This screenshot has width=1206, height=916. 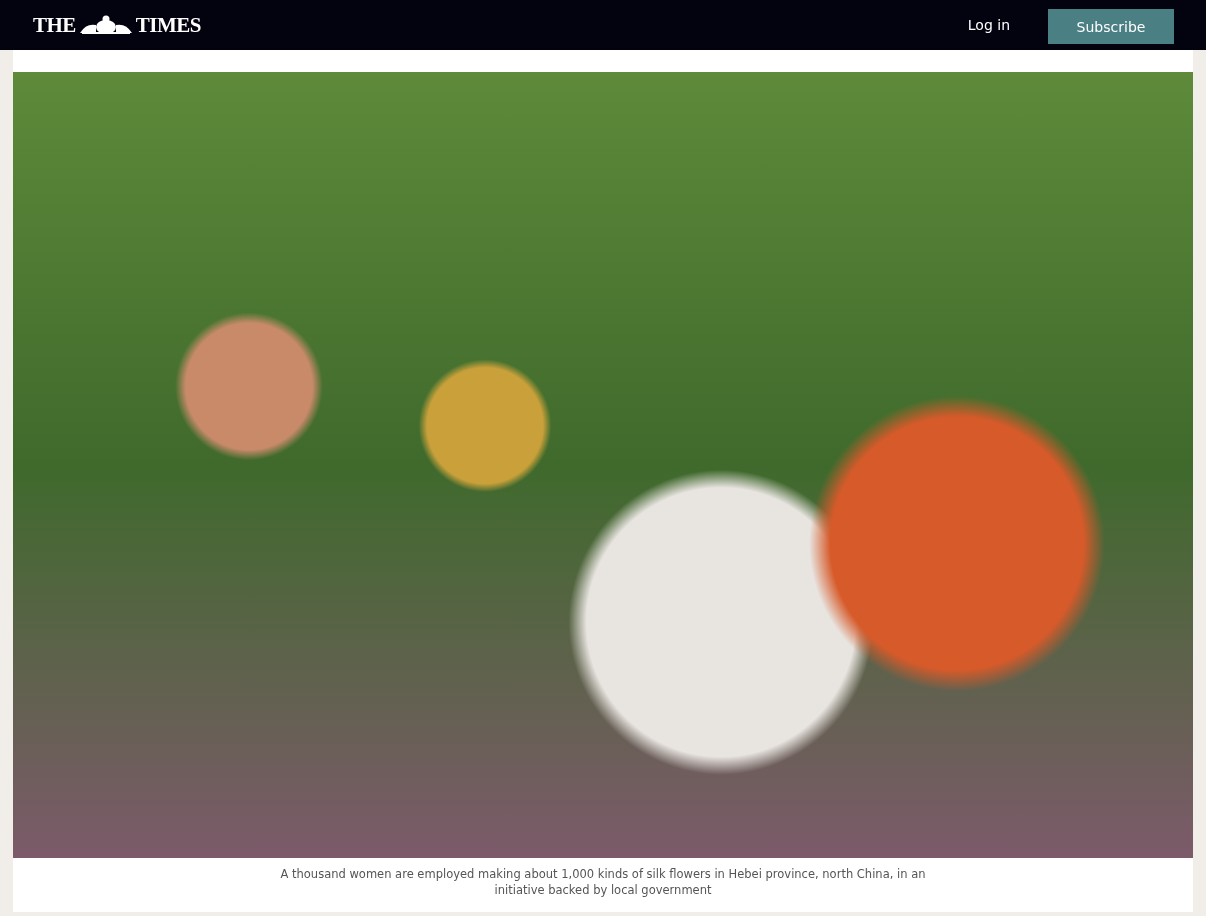 What do you see at coordinates (1111, 26) in the screenshot?
I see `subscribe-button: Subscribe` at bounding box center [1111, 26].